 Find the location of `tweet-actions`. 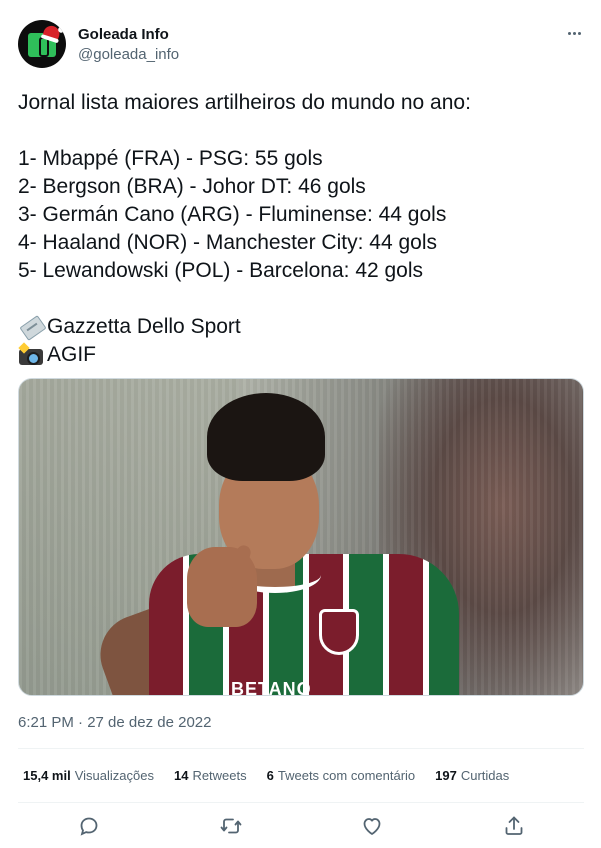

tweet-actions is located at coordinates (300, 827).